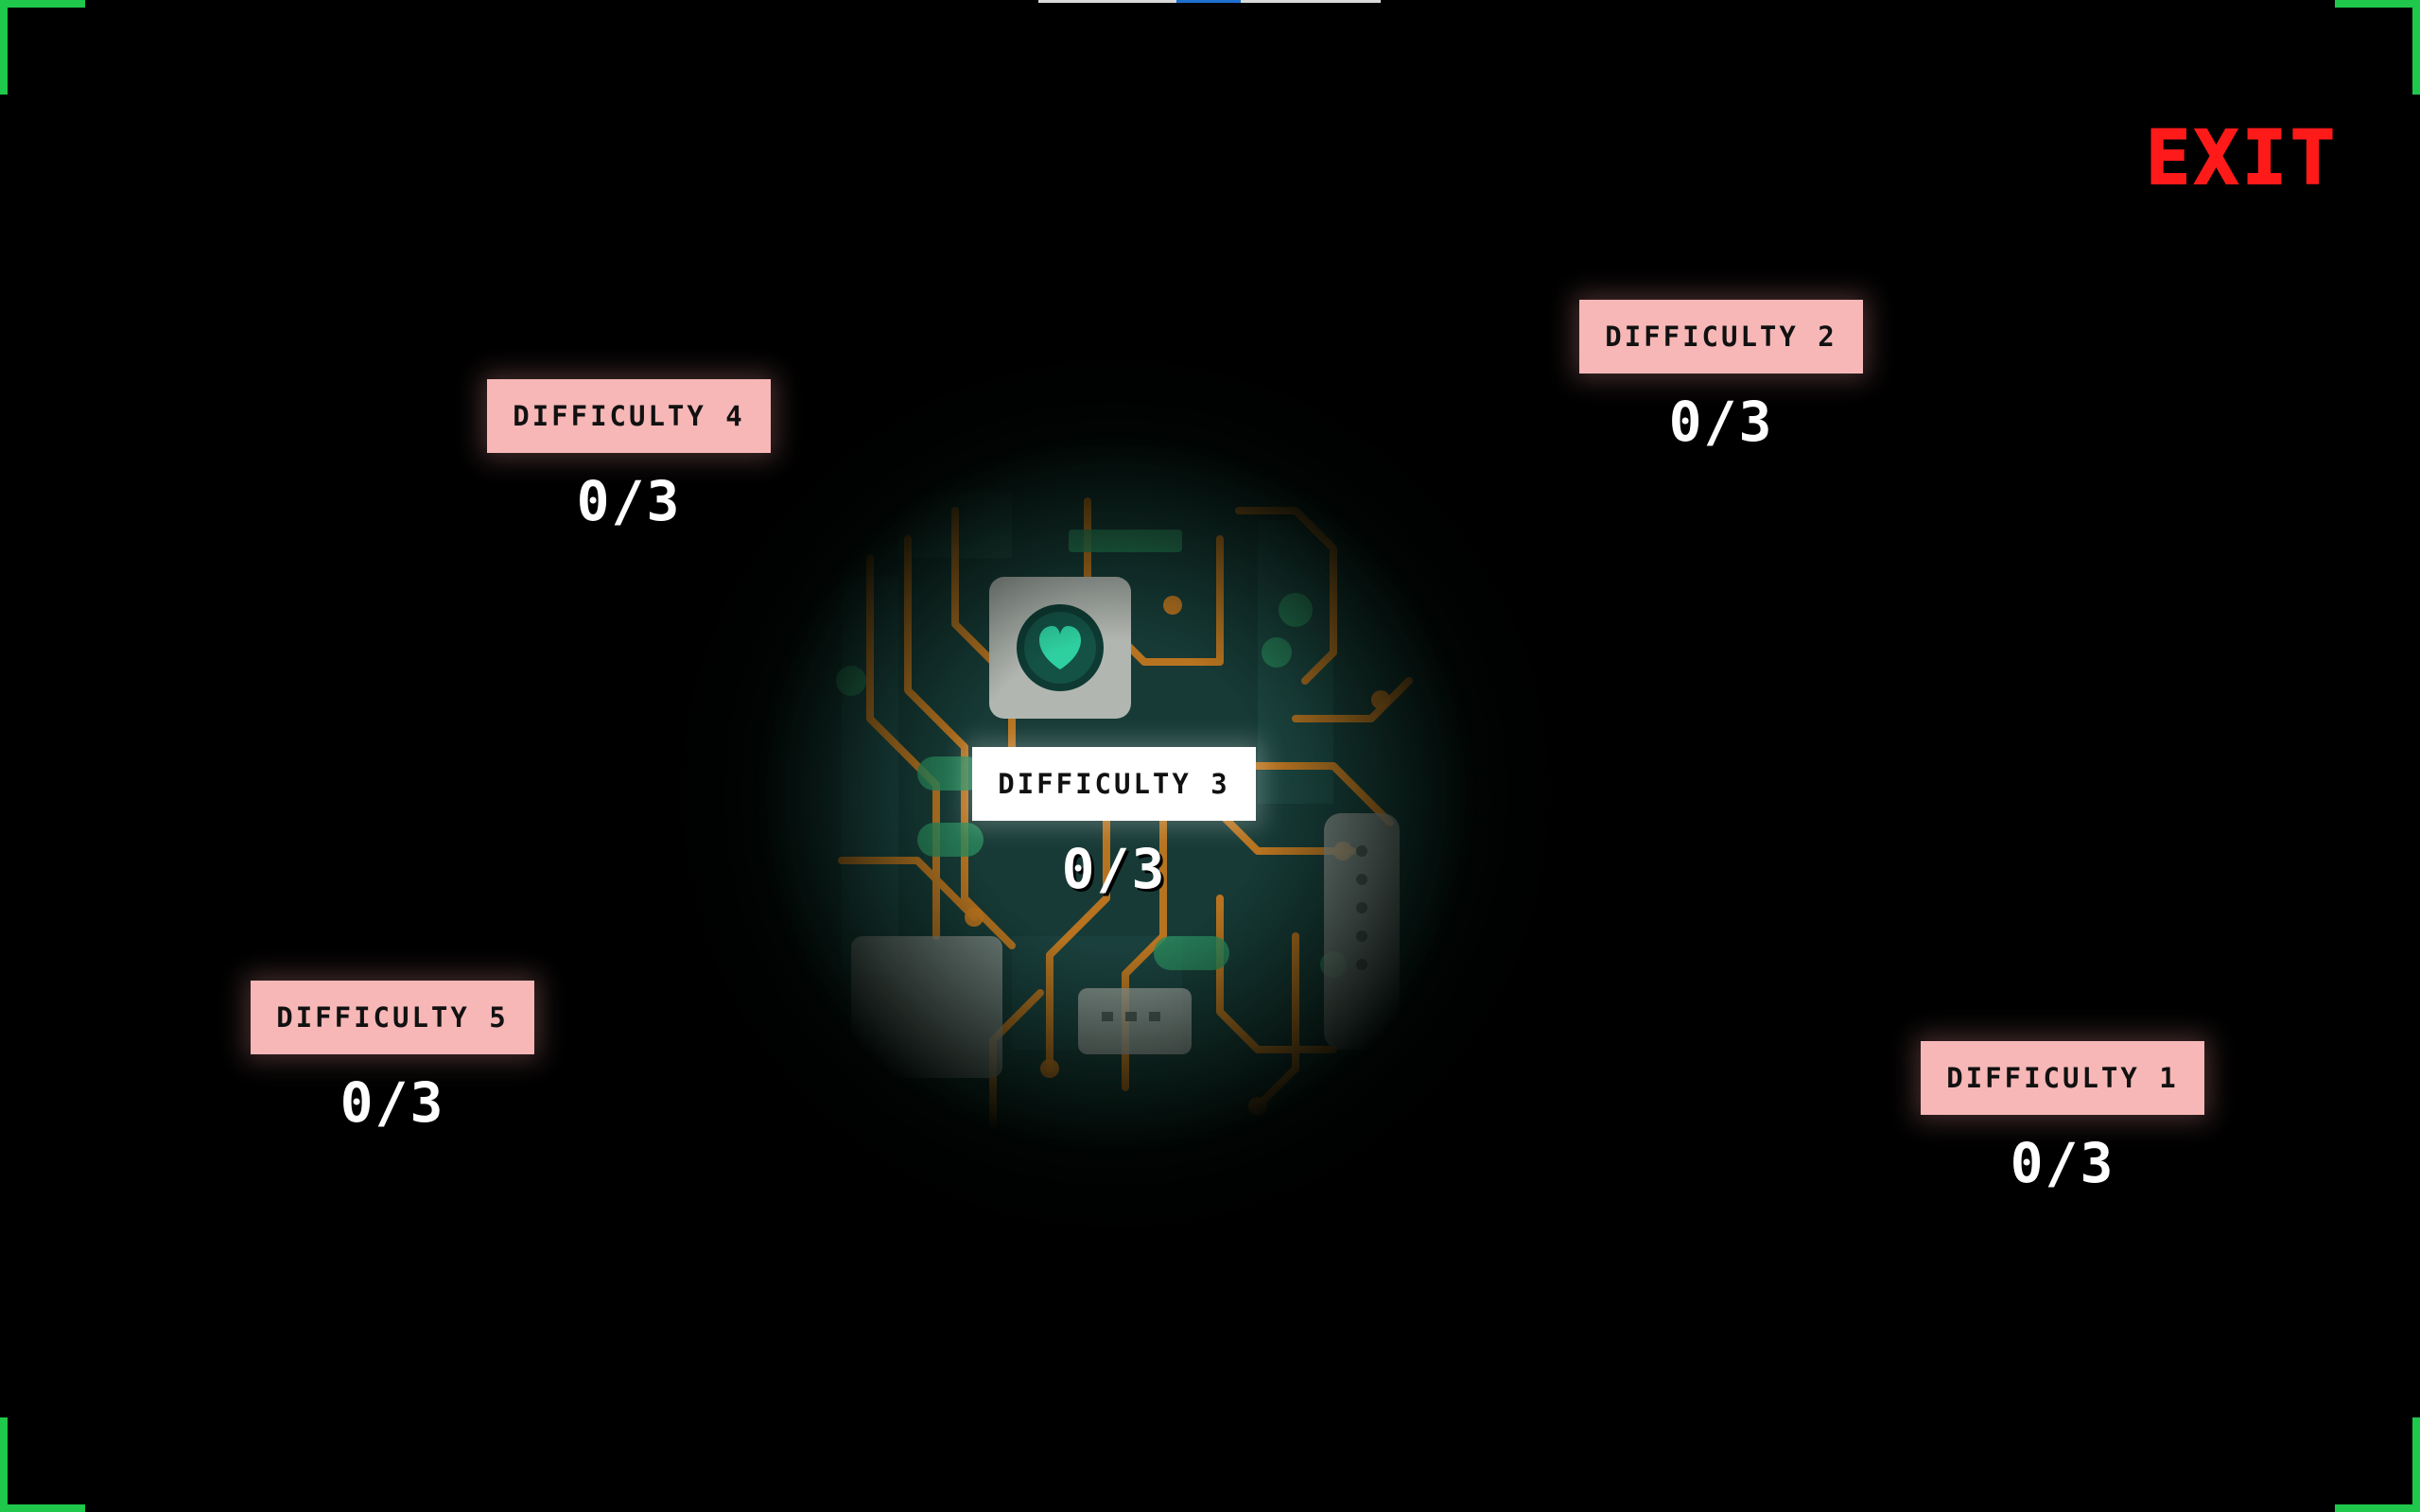 The height and width of the screenshot is (1512, 2420). I want to click on corner-bracket-bottom-right, so click(2377, 1464).